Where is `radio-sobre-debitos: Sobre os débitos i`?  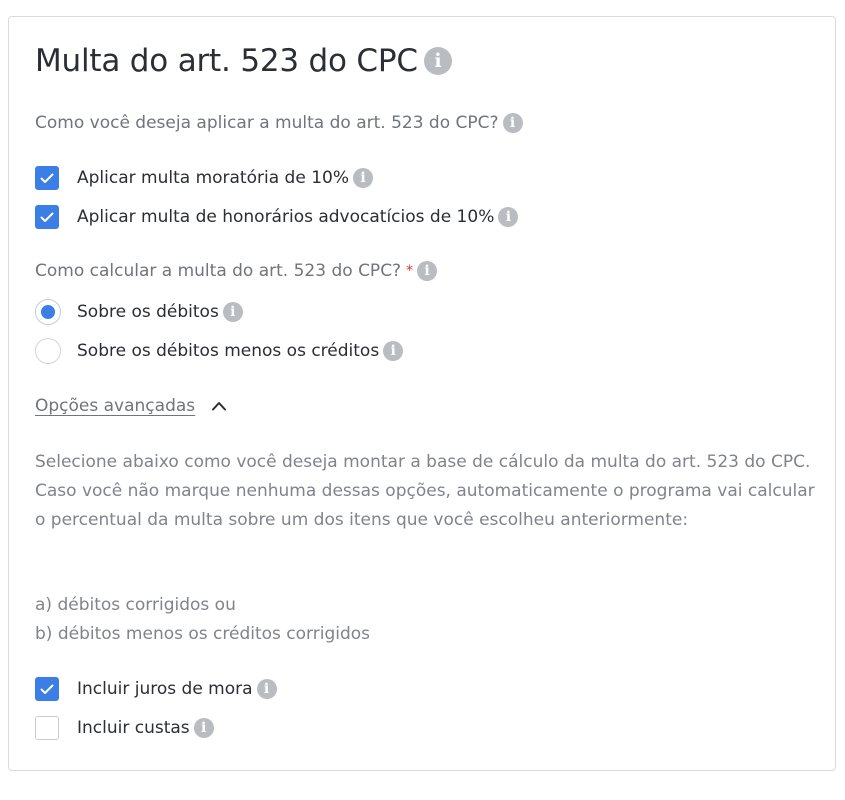 radio-sobre-debitos: Sobre os débitos i is located at coordinates (139, 312).